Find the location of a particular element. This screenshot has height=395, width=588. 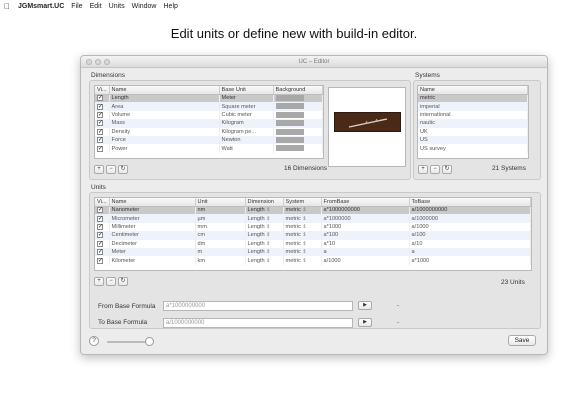

unit-from-base: a/1000 is located at coordinates (365, 260).